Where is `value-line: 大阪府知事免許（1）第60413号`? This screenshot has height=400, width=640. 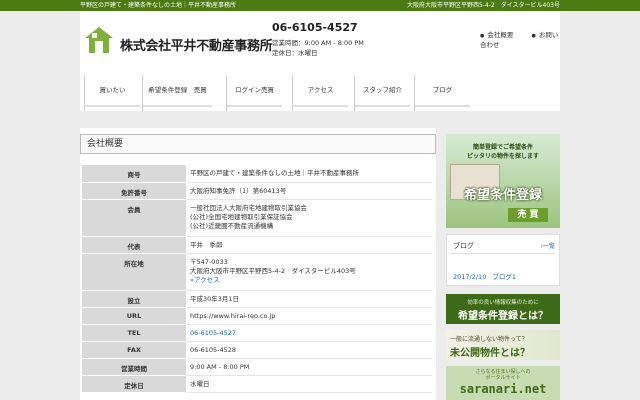 value-line: 大阪府知事免許（1）第60413号 is located at coordinates (238, 190).